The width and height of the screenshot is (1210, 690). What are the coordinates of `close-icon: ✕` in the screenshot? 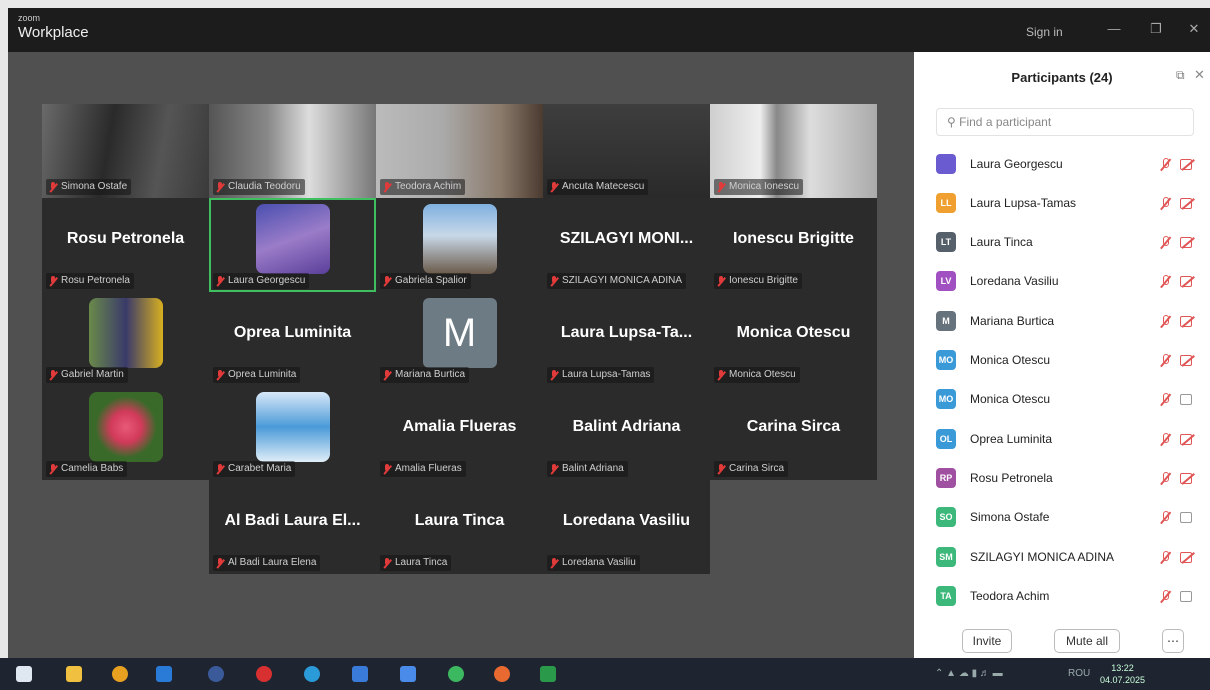 It's located at (1194, 29).